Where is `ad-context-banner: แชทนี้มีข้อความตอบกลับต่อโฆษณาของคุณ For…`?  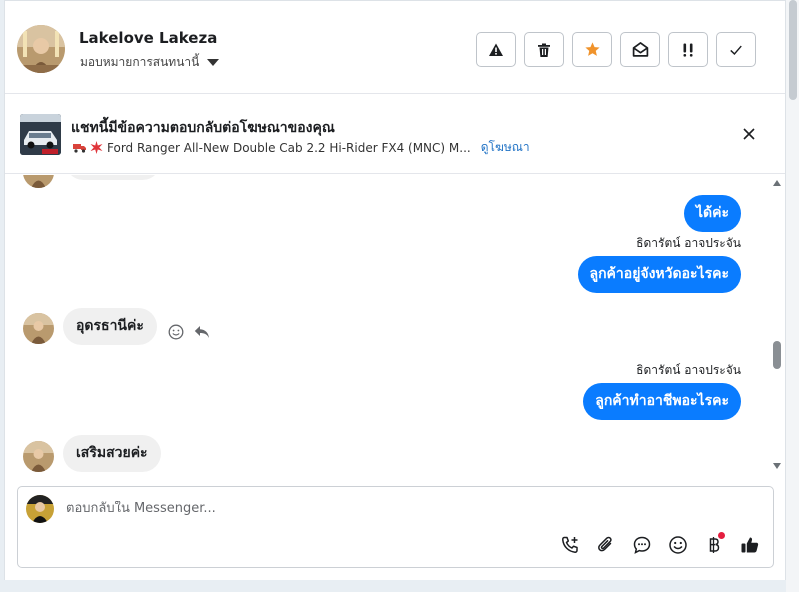
ad-context-banner: แชทนี้มีข้อความตอบกลับต่อโฆษณาของคุณ For… is located at coordinates (395, 134).